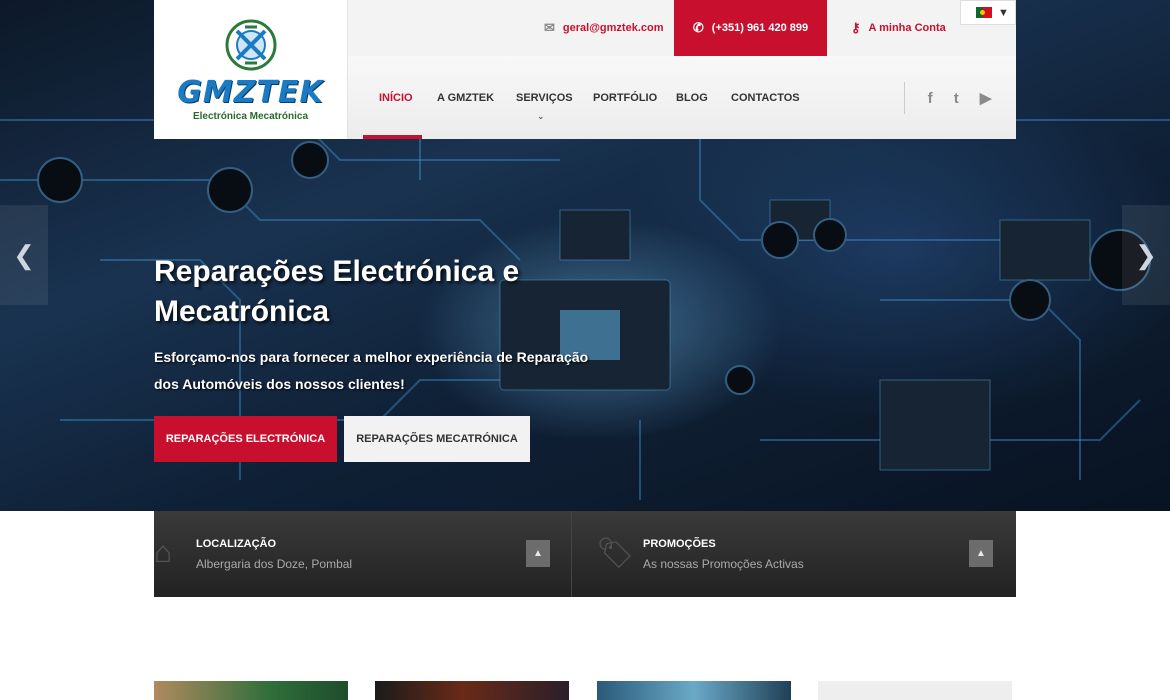 Image resolution: width=1170 pixels, height=700 pixels. I want to click on phone-icon: ✆, so click(698, 27).